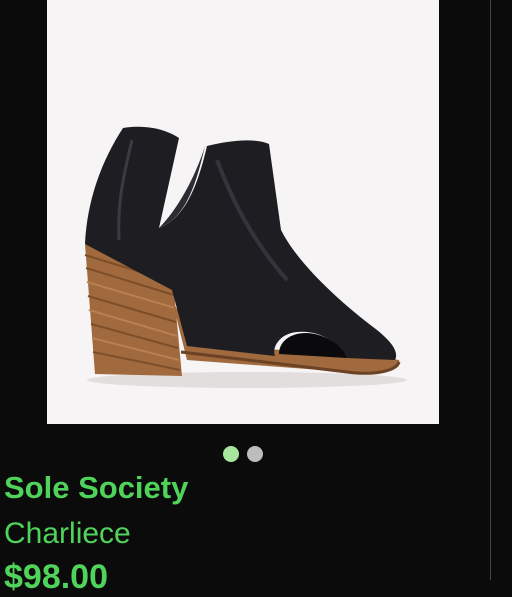  What do you see at coordinates (243, 454) in the screenshot?
I see `carousel-indicator` at bounding box center [243, 454].